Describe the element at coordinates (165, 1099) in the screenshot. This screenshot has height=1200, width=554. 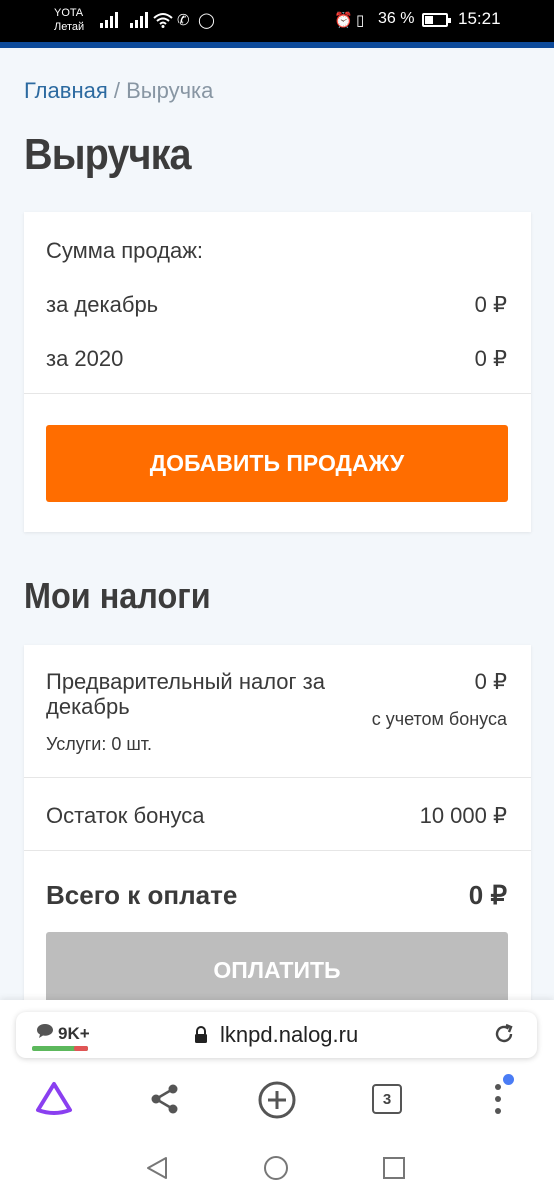
I see `share-icon` at that location.